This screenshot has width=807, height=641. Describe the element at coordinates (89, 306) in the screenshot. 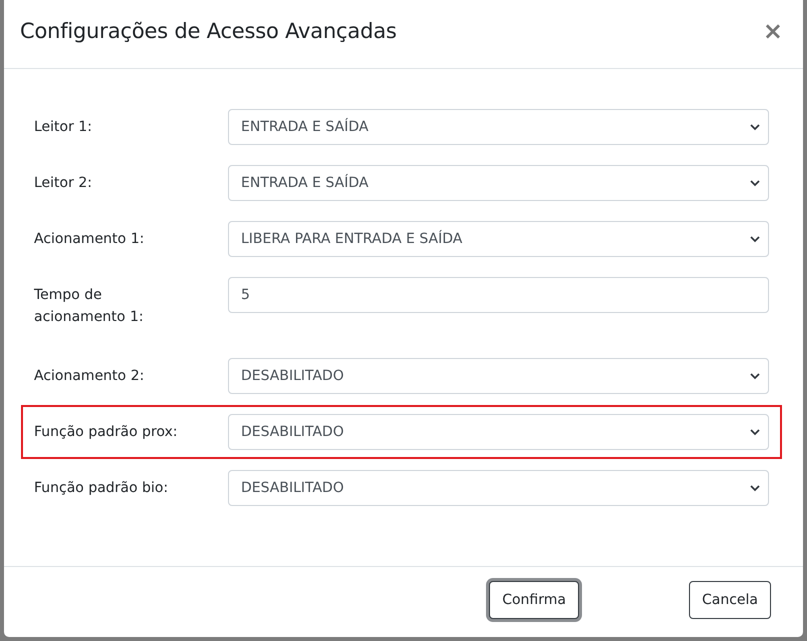

I see `field-label: Tempo de acionamento 1:` at that location.